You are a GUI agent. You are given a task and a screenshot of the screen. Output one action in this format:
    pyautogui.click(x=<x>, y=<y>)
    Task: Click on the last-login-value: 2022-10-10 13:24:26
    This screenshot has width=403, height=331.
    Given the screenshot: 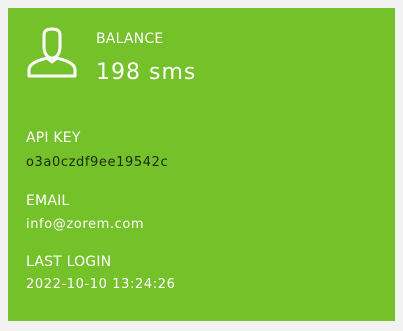 What is the action you would take?
    pyautogui.click(x=101, y=284)
    